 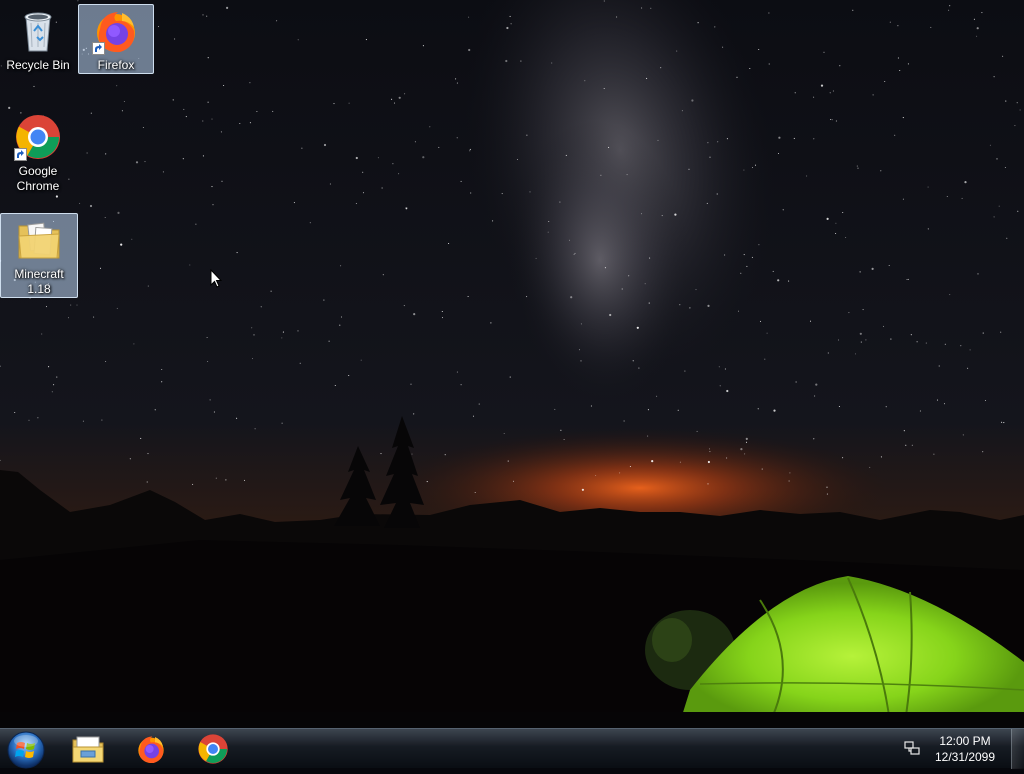 What do you see at coordinates (39, 240) in the screenshot?
I see `folder-icon` at bounding box center [39, 240].